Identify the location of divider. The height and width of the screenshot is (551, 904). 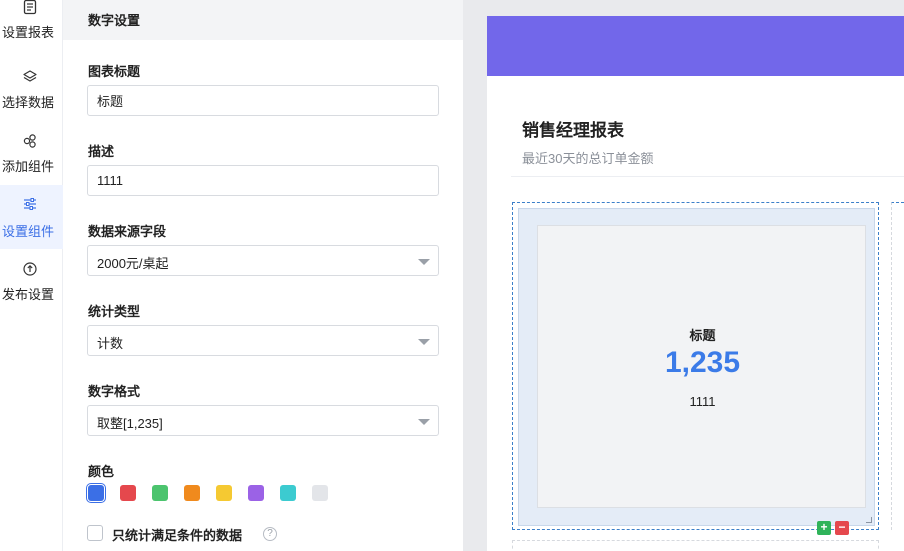
(707, 176).